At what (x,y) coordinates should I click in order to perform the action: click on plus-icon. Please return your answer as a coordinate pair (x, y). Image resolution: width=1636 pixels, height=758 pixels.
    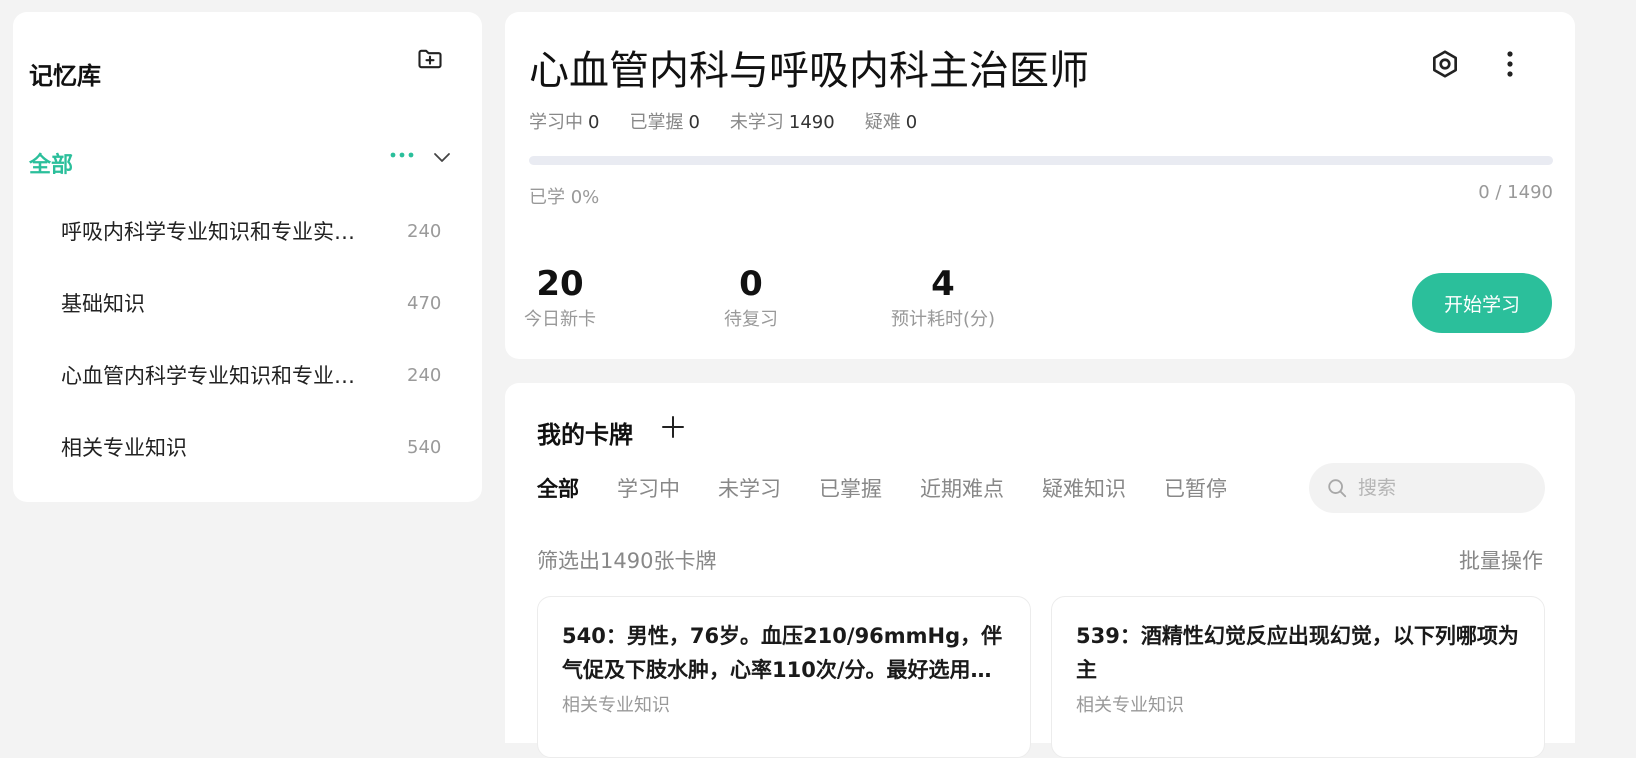
    Looking at the image, I should click on (673, 427).